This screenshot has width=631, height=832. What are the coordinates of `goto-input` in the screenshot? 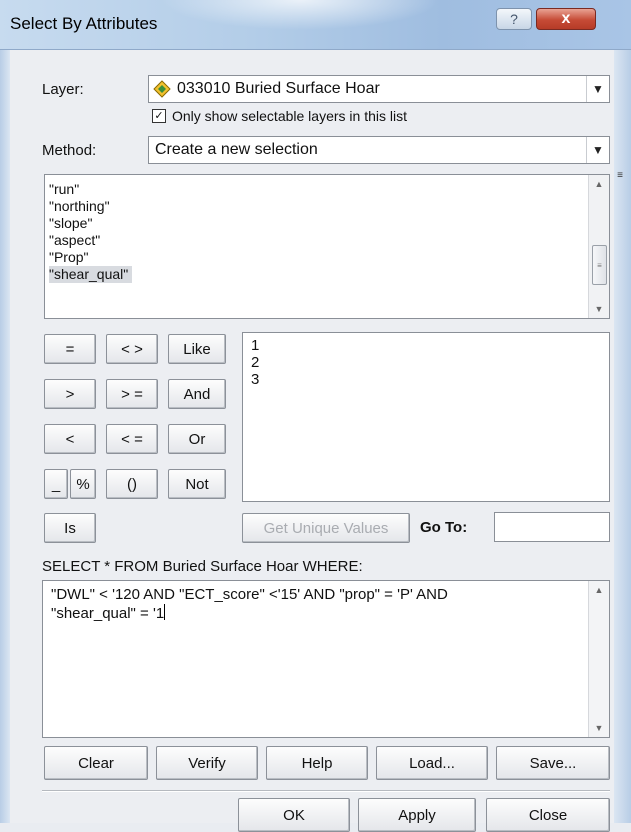 It's located at (552, 527).